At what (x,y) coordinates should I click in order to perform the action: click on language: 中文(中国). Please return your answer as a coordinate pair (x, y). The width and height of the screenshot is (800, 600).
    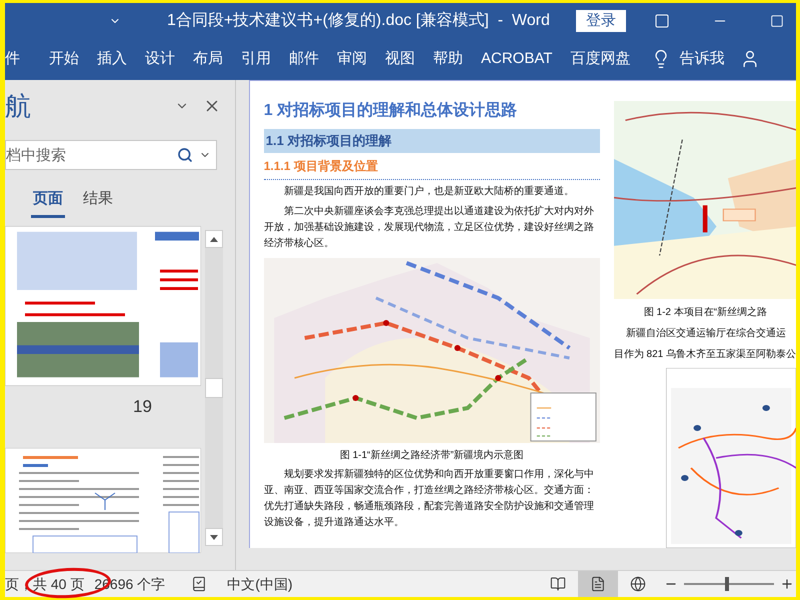
    Looking at the image, I should click on (260, 584).